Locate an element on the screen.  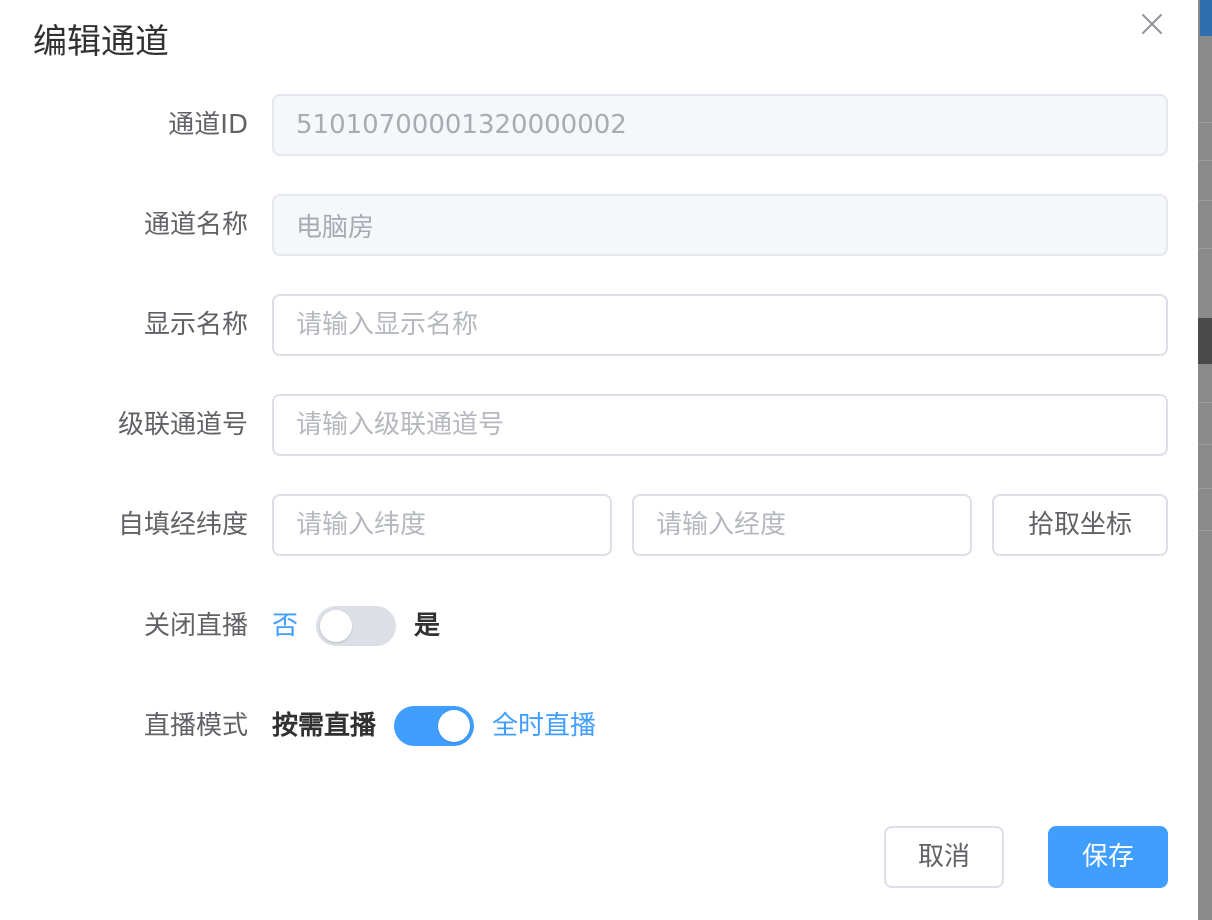
background-tooltip-block is located at coordinates (1205, 341).